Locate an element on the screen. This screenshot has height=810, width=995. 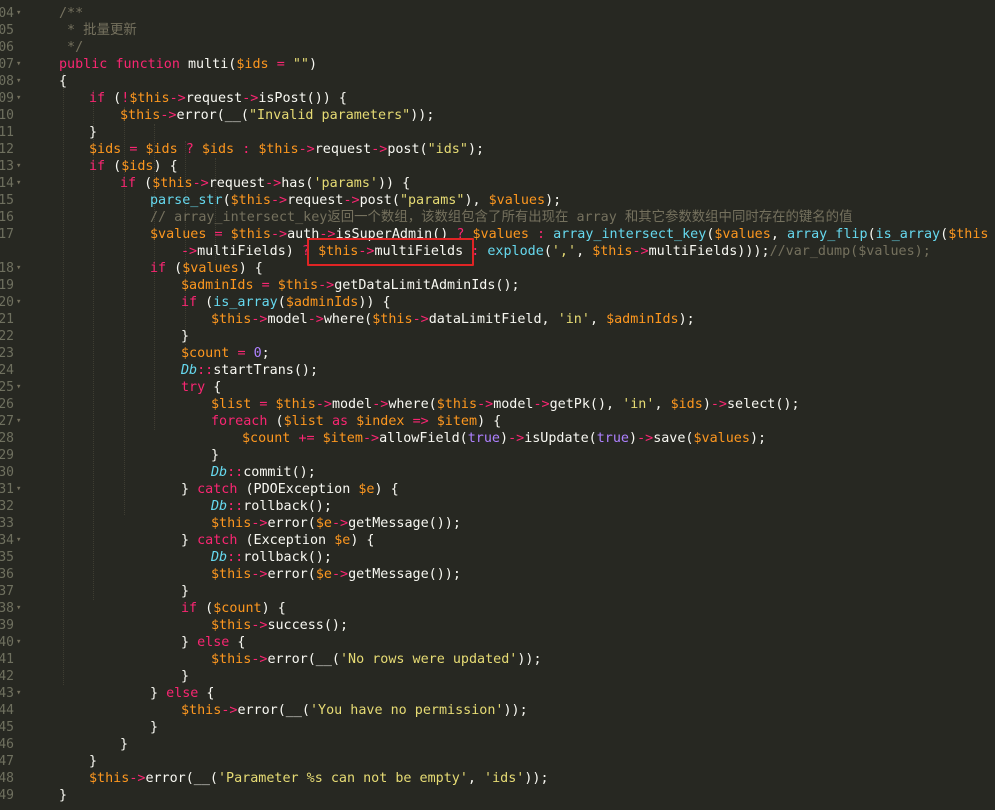
code-token: } is located at coordinates (185, 676).